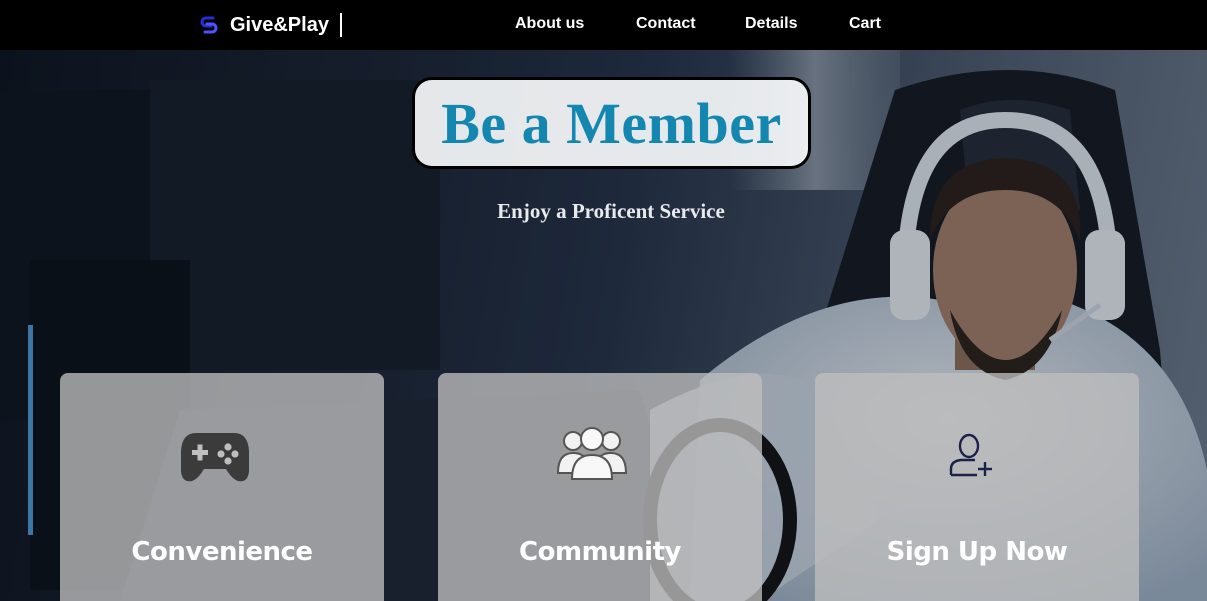 The width and height of the screenshot is (1207, 601). Describe the element at coordinates (340, 25) in the screenshot. I see `brand-divider` at that location.